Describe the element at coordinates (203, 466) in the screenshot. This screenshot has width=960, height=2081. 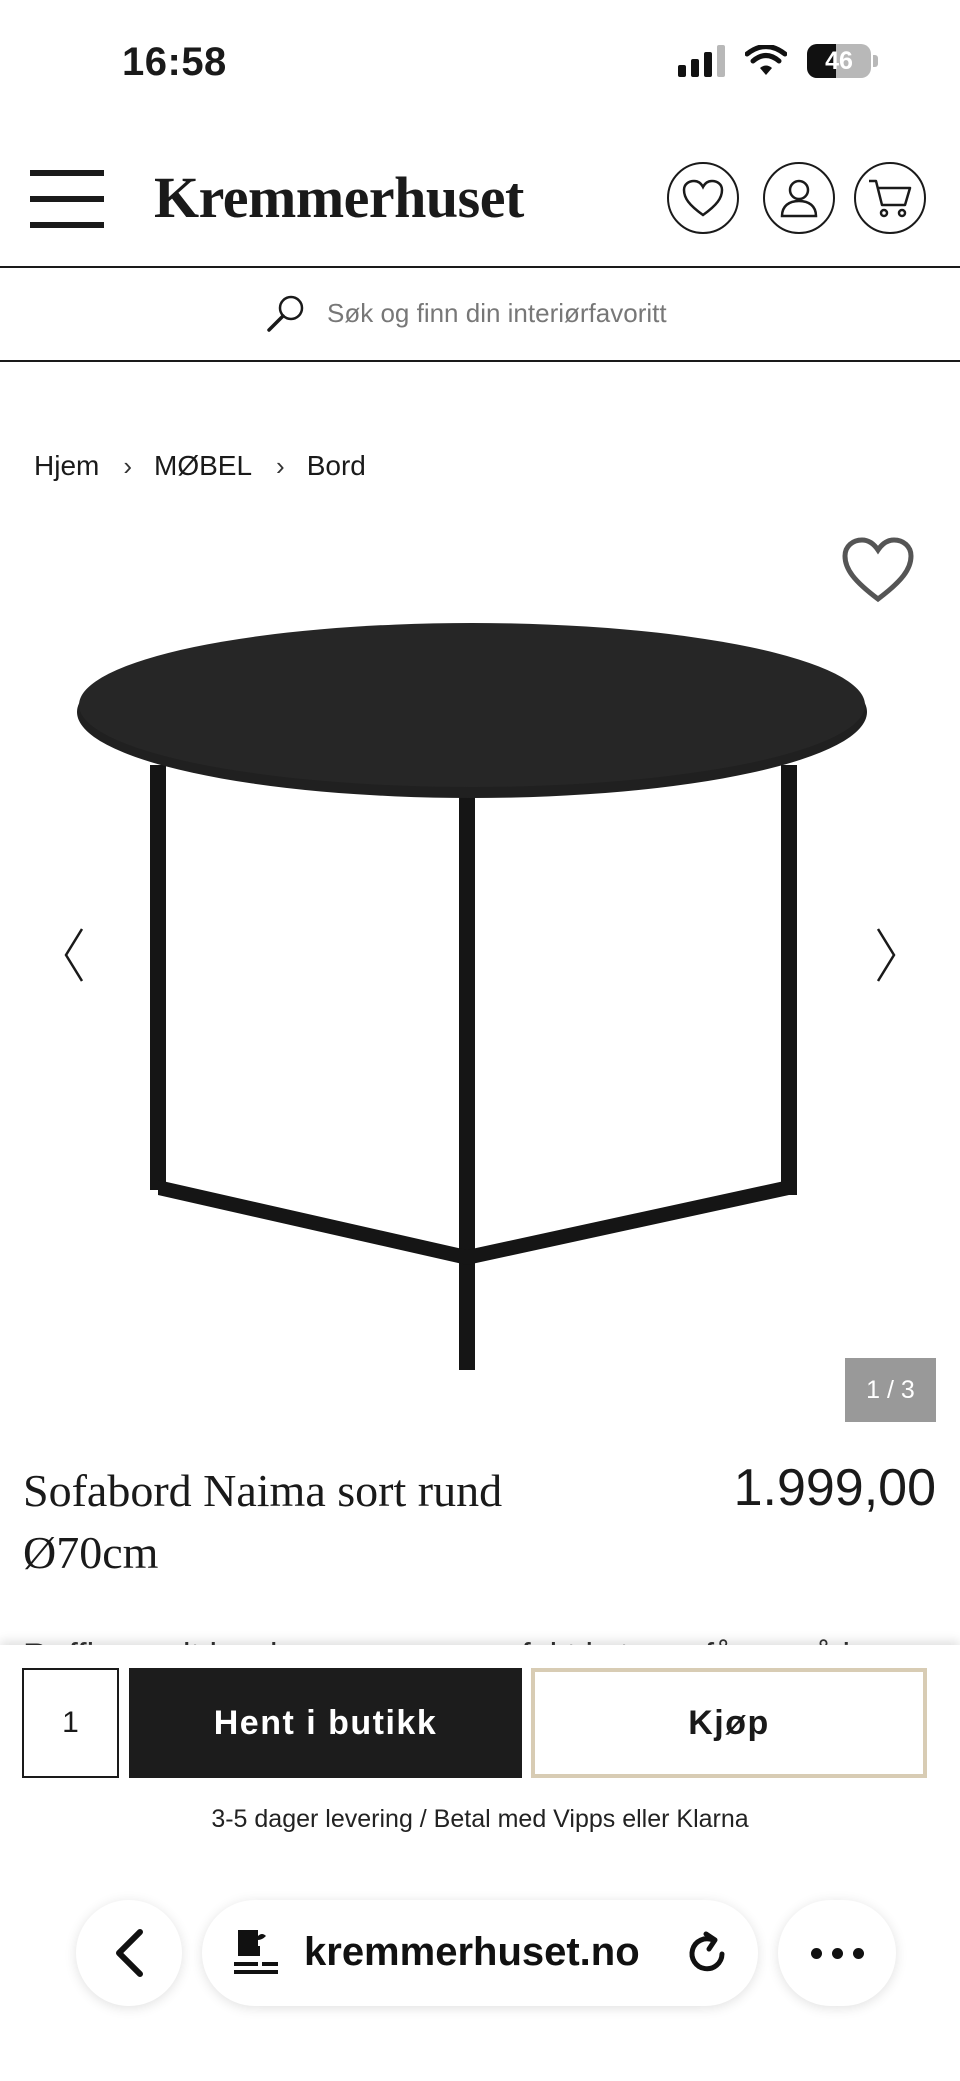
I see `breadcrumb-item-mobel: MØBEL` at that location.